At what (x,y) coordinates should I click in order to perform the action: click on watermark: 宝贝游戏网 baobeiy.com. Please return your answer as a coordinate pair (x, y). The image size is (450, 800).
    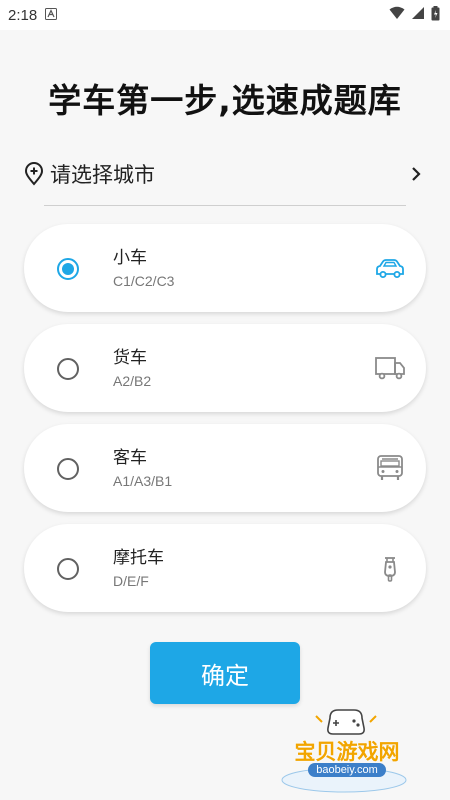
    Looking at the image, I should click on (347, 751).